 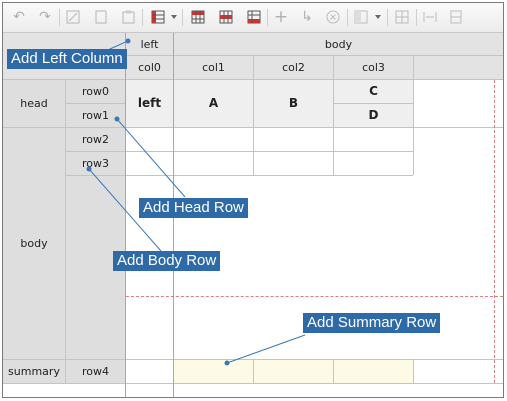 I want to click on callout-add-body-row: Add Body Row, so click(x=167, y=261).